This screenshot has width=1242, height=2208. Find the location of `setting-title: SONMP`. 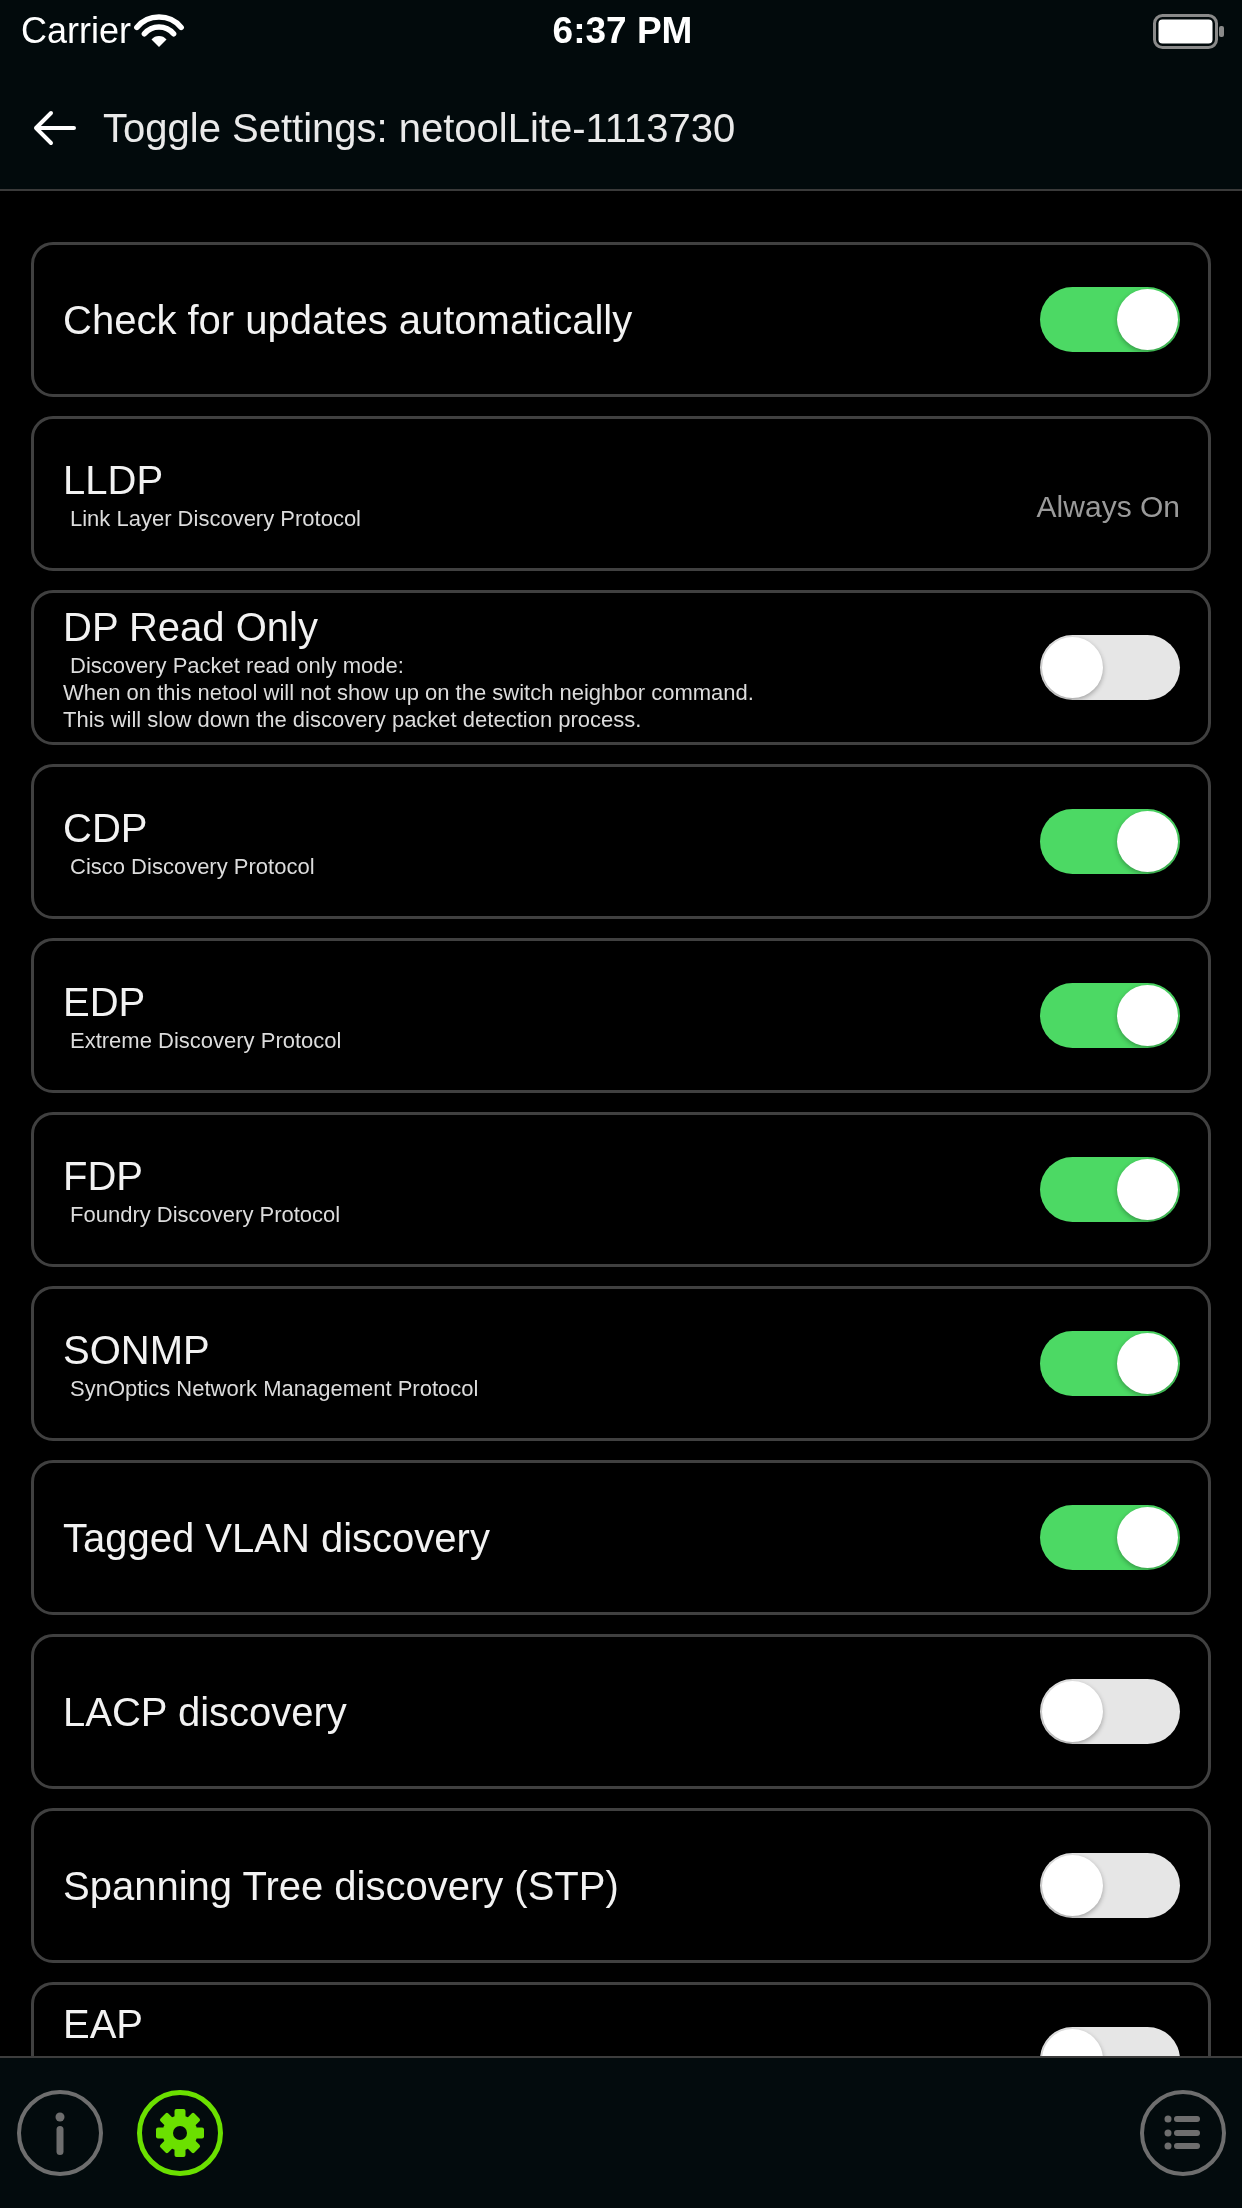

setting-title: SONMP is located at coordinates (137, 1350).